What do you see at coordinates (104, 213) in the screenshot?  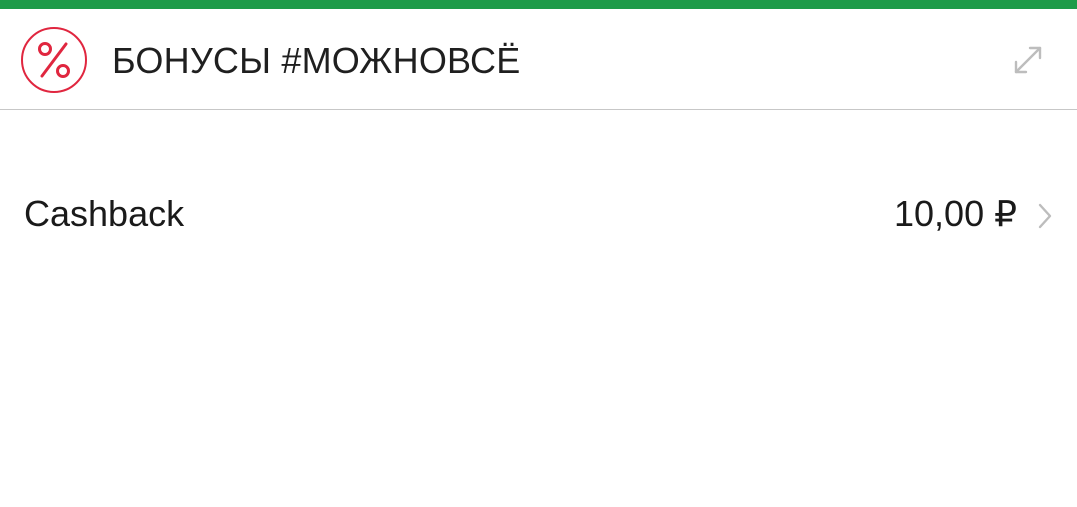 I see `cashback-label: Cashback` at bounding box center [104, 213].